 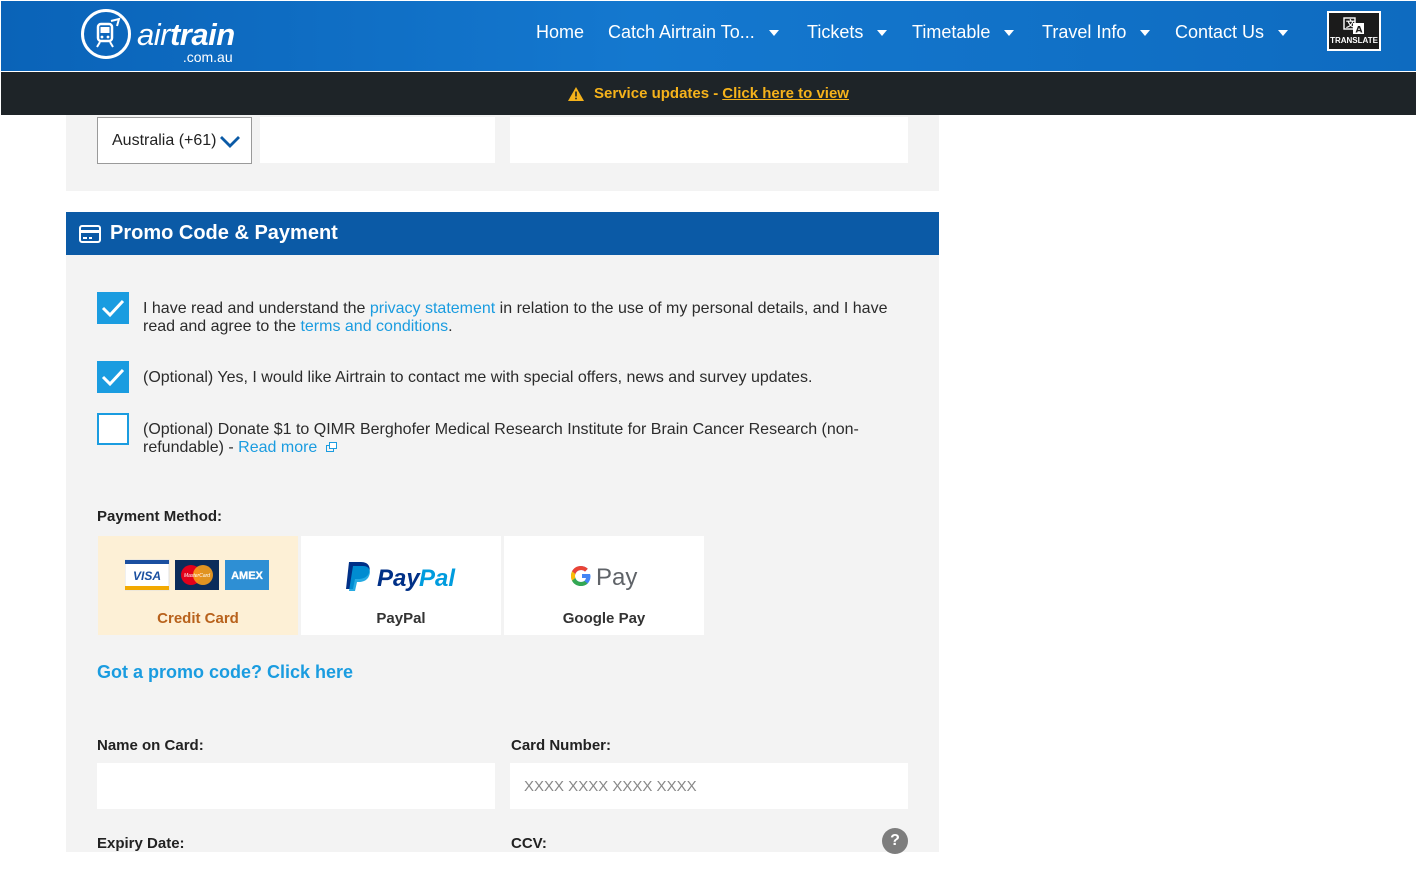 What do you see at coordinates (616, 577) in the screenshot?
I see `gpay-text: Pay` at bounding box center [616, 577].